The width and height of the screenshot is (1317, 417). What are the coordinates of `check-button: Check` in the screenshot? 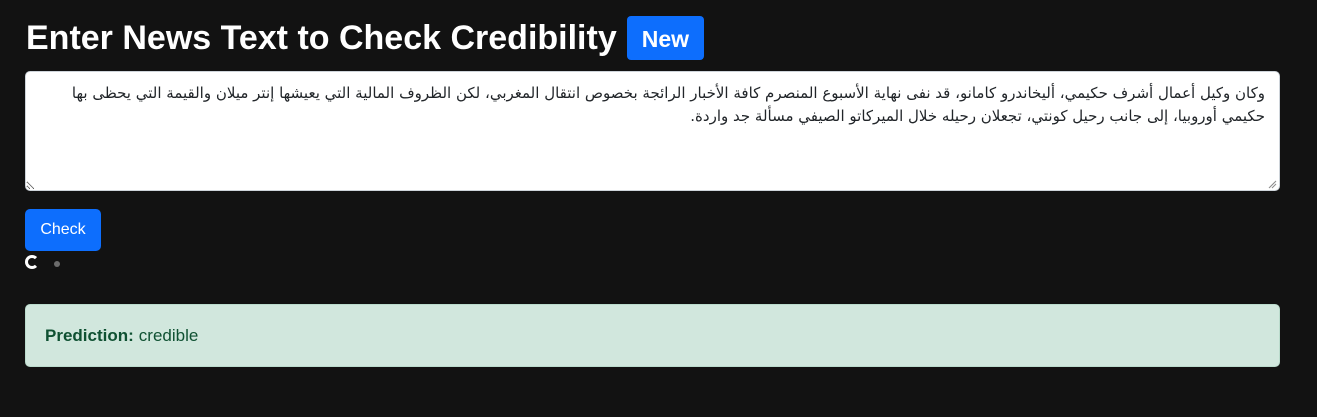 It's located at (63, 230).